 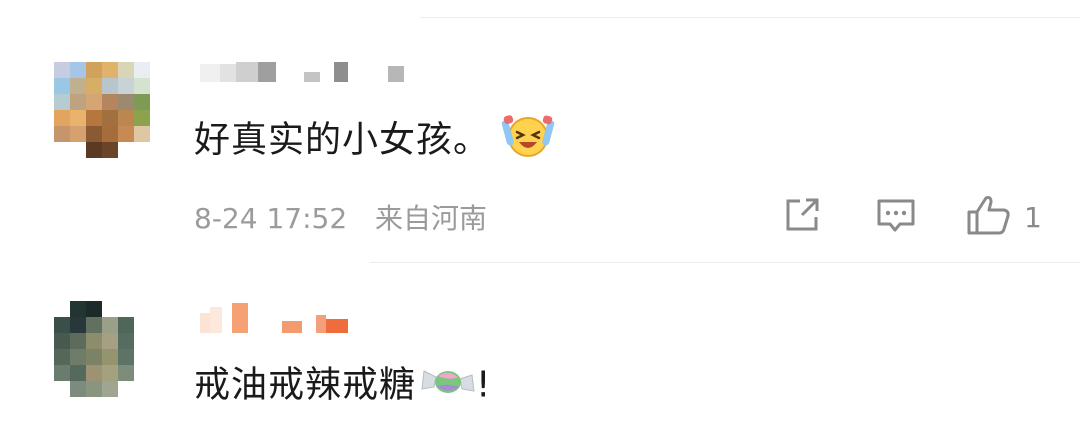 I want to click on comment-text: 好真实的小女孩。, so click(x=375, y=141).